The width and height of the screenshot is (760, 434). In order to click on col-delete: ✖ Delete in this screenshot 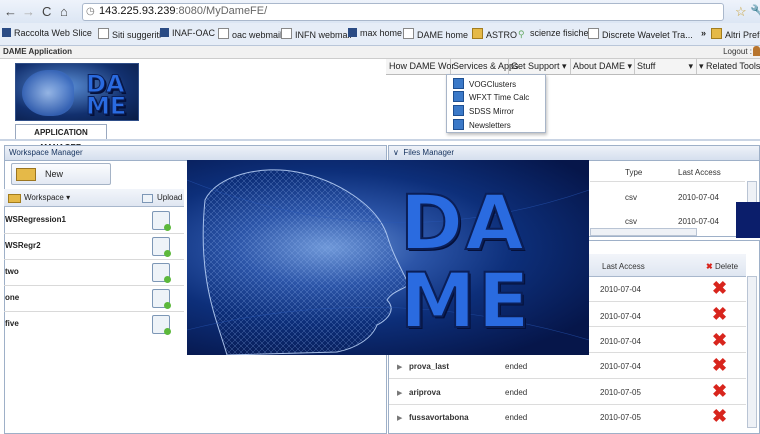, I will do `click(722, 266)`.